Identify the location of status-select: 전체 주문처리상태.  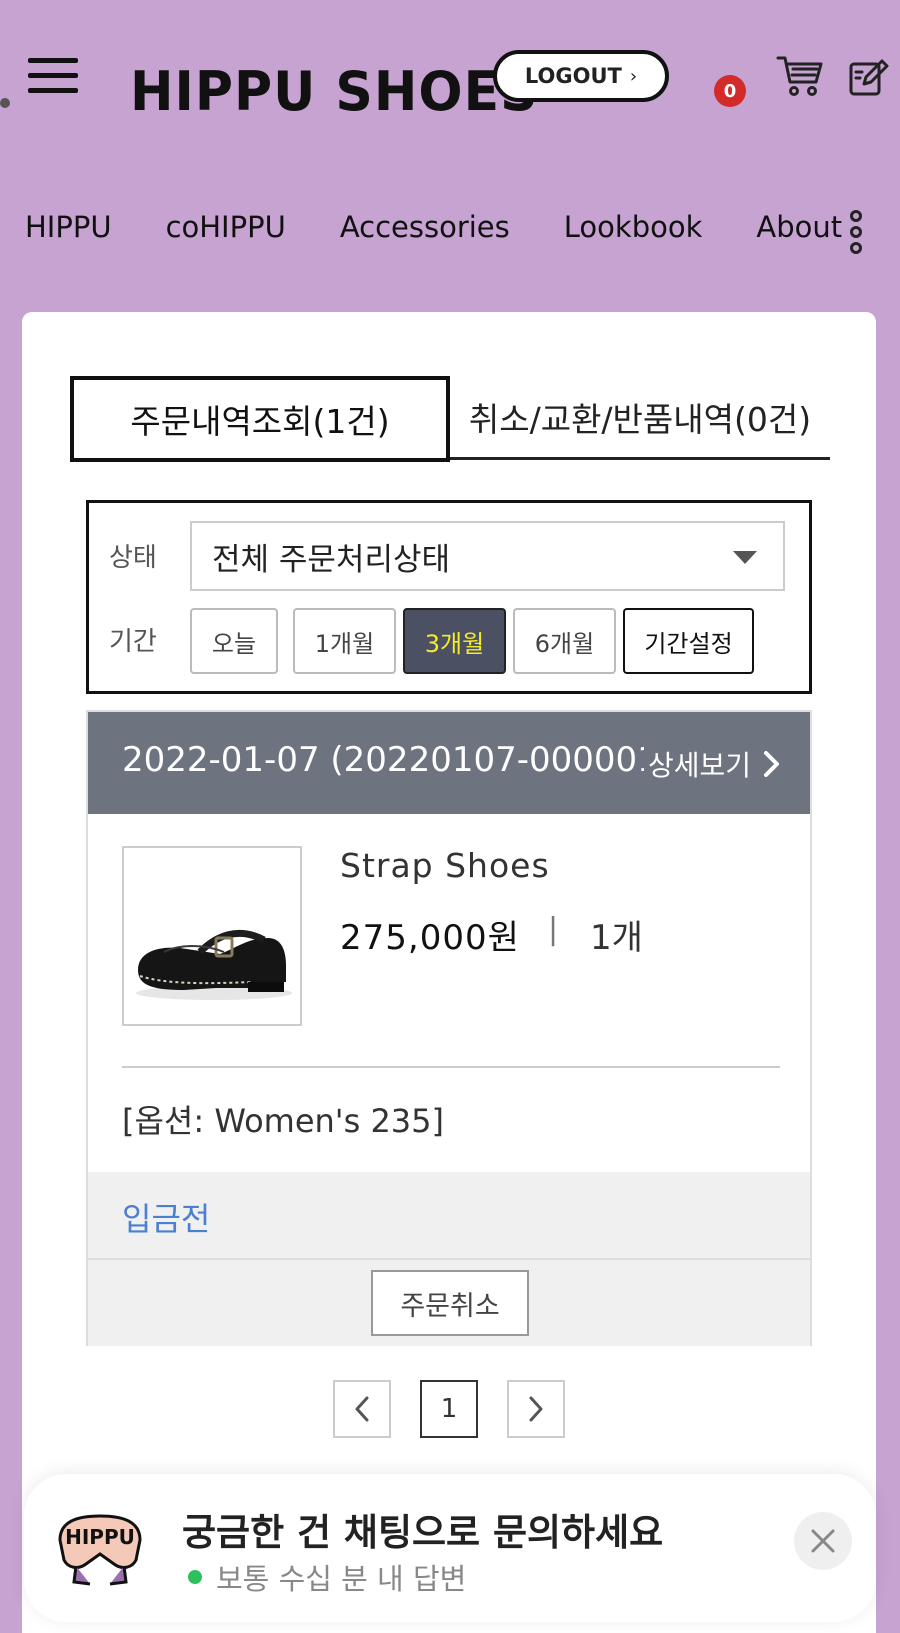
(487, 556).